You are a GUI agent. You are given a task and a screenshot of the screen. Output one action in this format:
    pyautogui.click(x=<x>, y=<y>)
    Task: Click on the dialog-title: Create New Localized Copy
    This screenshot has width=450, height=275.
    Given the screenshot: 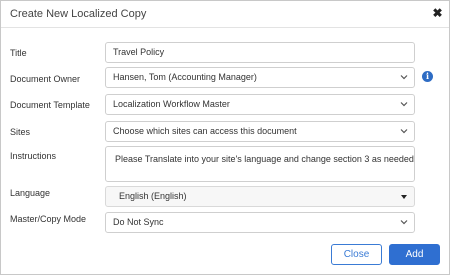 What is the action you would take?
    pyautogui.click(x=78, y=14)
    